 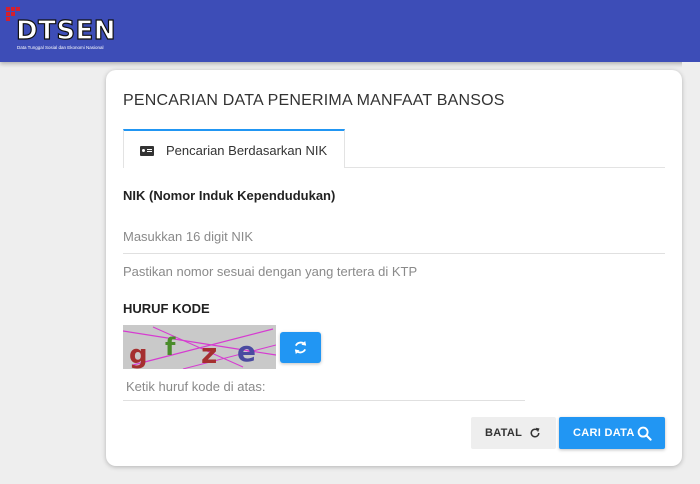 What do you see at coordinates (246, 351) in the screenshot?
I see `captcha-char-4: e` at bounding box center [246, 351].